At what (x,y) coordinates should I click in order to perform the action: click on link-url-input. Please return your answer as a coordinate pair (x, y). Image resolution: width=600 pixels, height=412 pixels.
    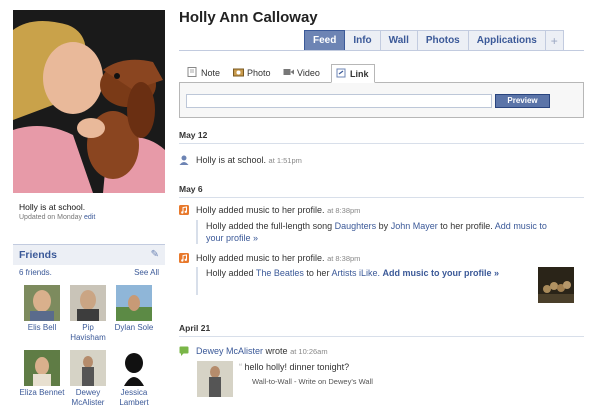
    Looking at the image, I should click on (339, 101).